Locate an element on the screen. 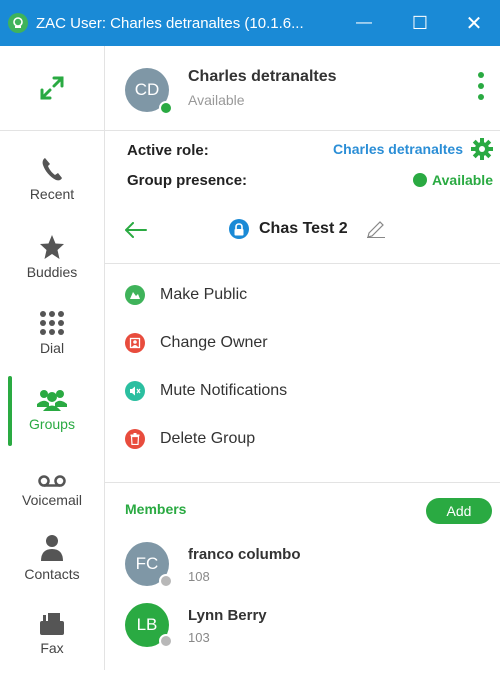 The width and height of the screenshot is (500, 680). make-public-action: Make Public is located at coordinates (186, 295).